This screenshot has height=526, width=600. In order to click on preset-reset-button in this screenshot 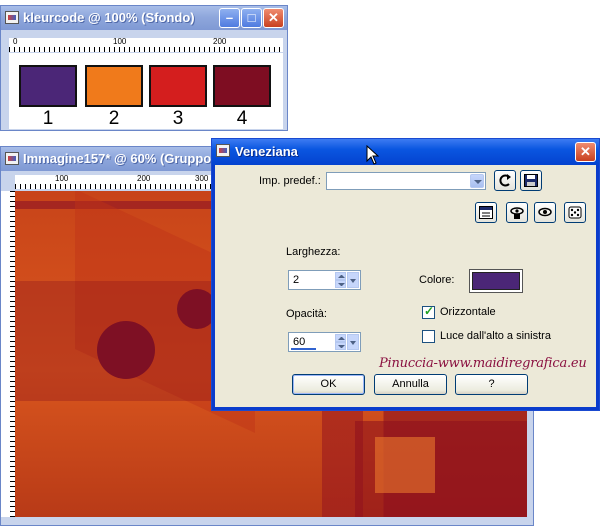, I will do `click(505, 180)`.